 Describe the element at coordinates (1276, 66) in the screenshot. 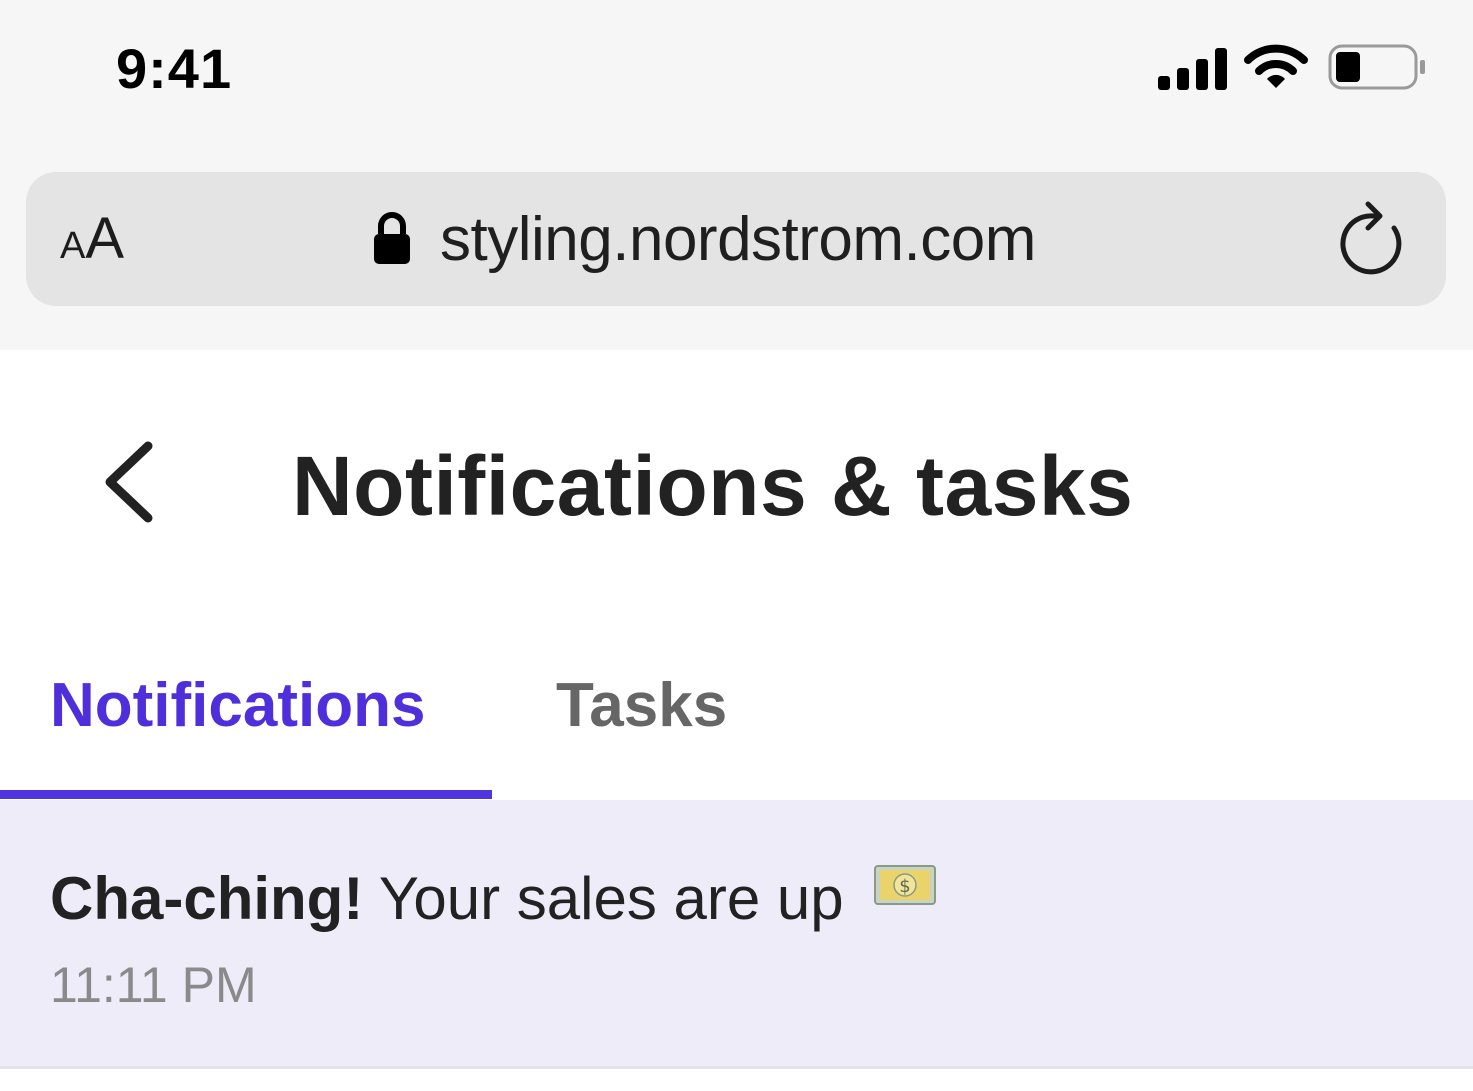

I see `wifi-icon` at that location.